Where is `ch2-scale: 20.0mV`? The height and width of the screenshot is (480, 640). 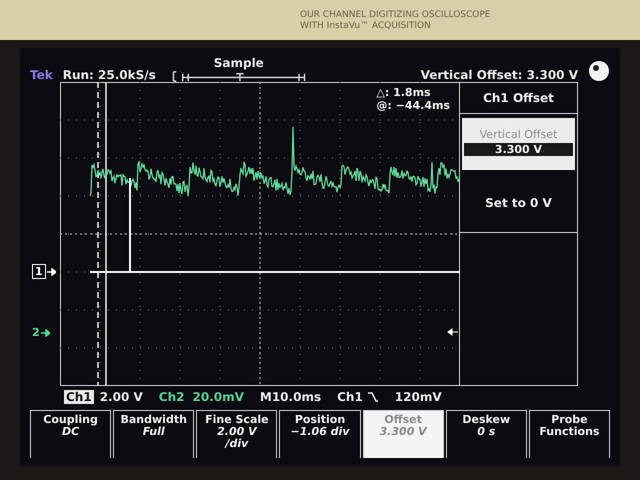
ch2-scale: 20.0mV is located at coordinates (218, 397).